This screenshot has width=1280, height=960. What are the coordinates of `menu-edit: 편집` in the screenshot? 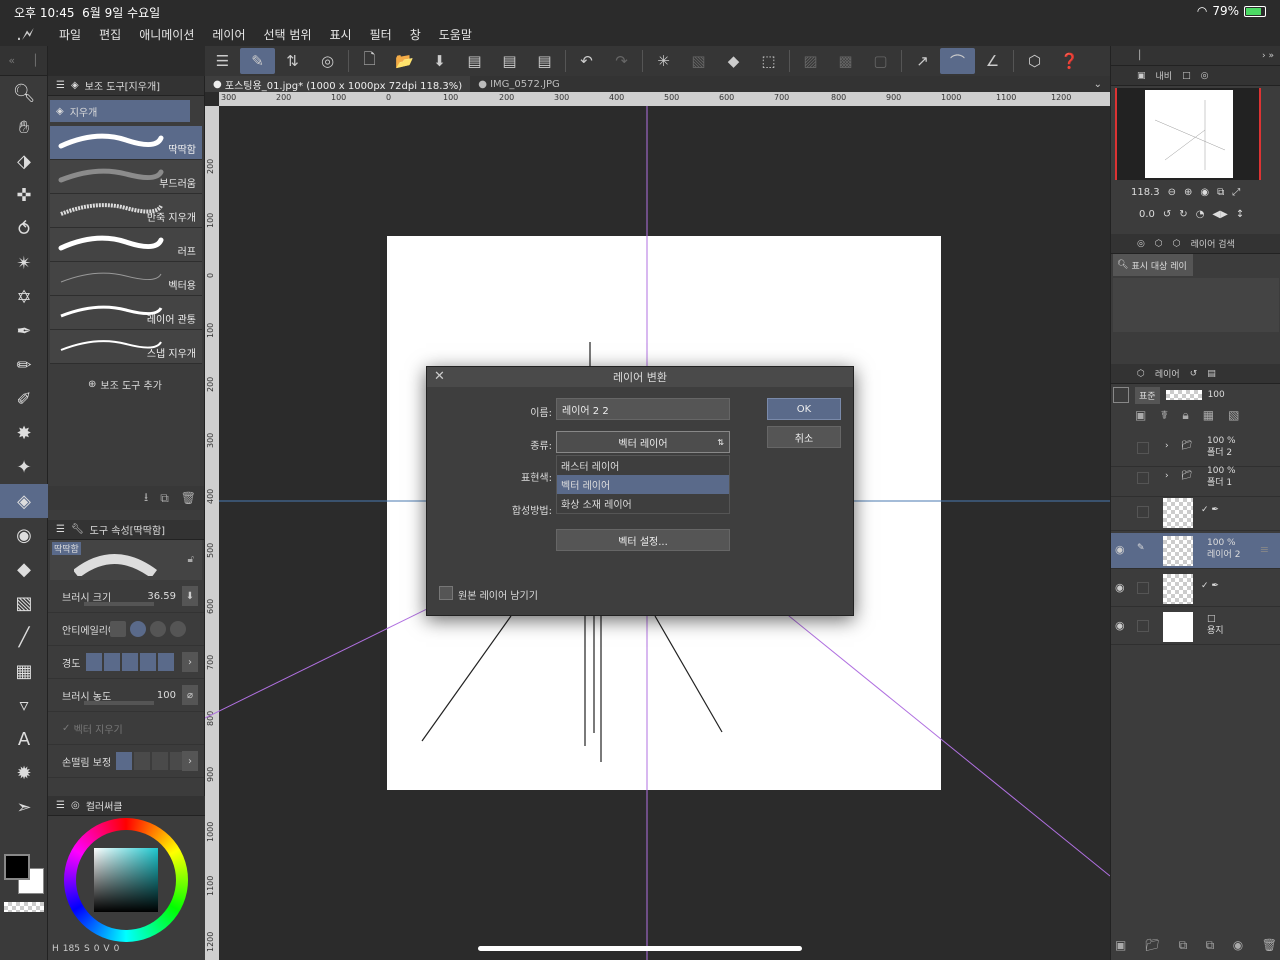 It's located at (110, 34).